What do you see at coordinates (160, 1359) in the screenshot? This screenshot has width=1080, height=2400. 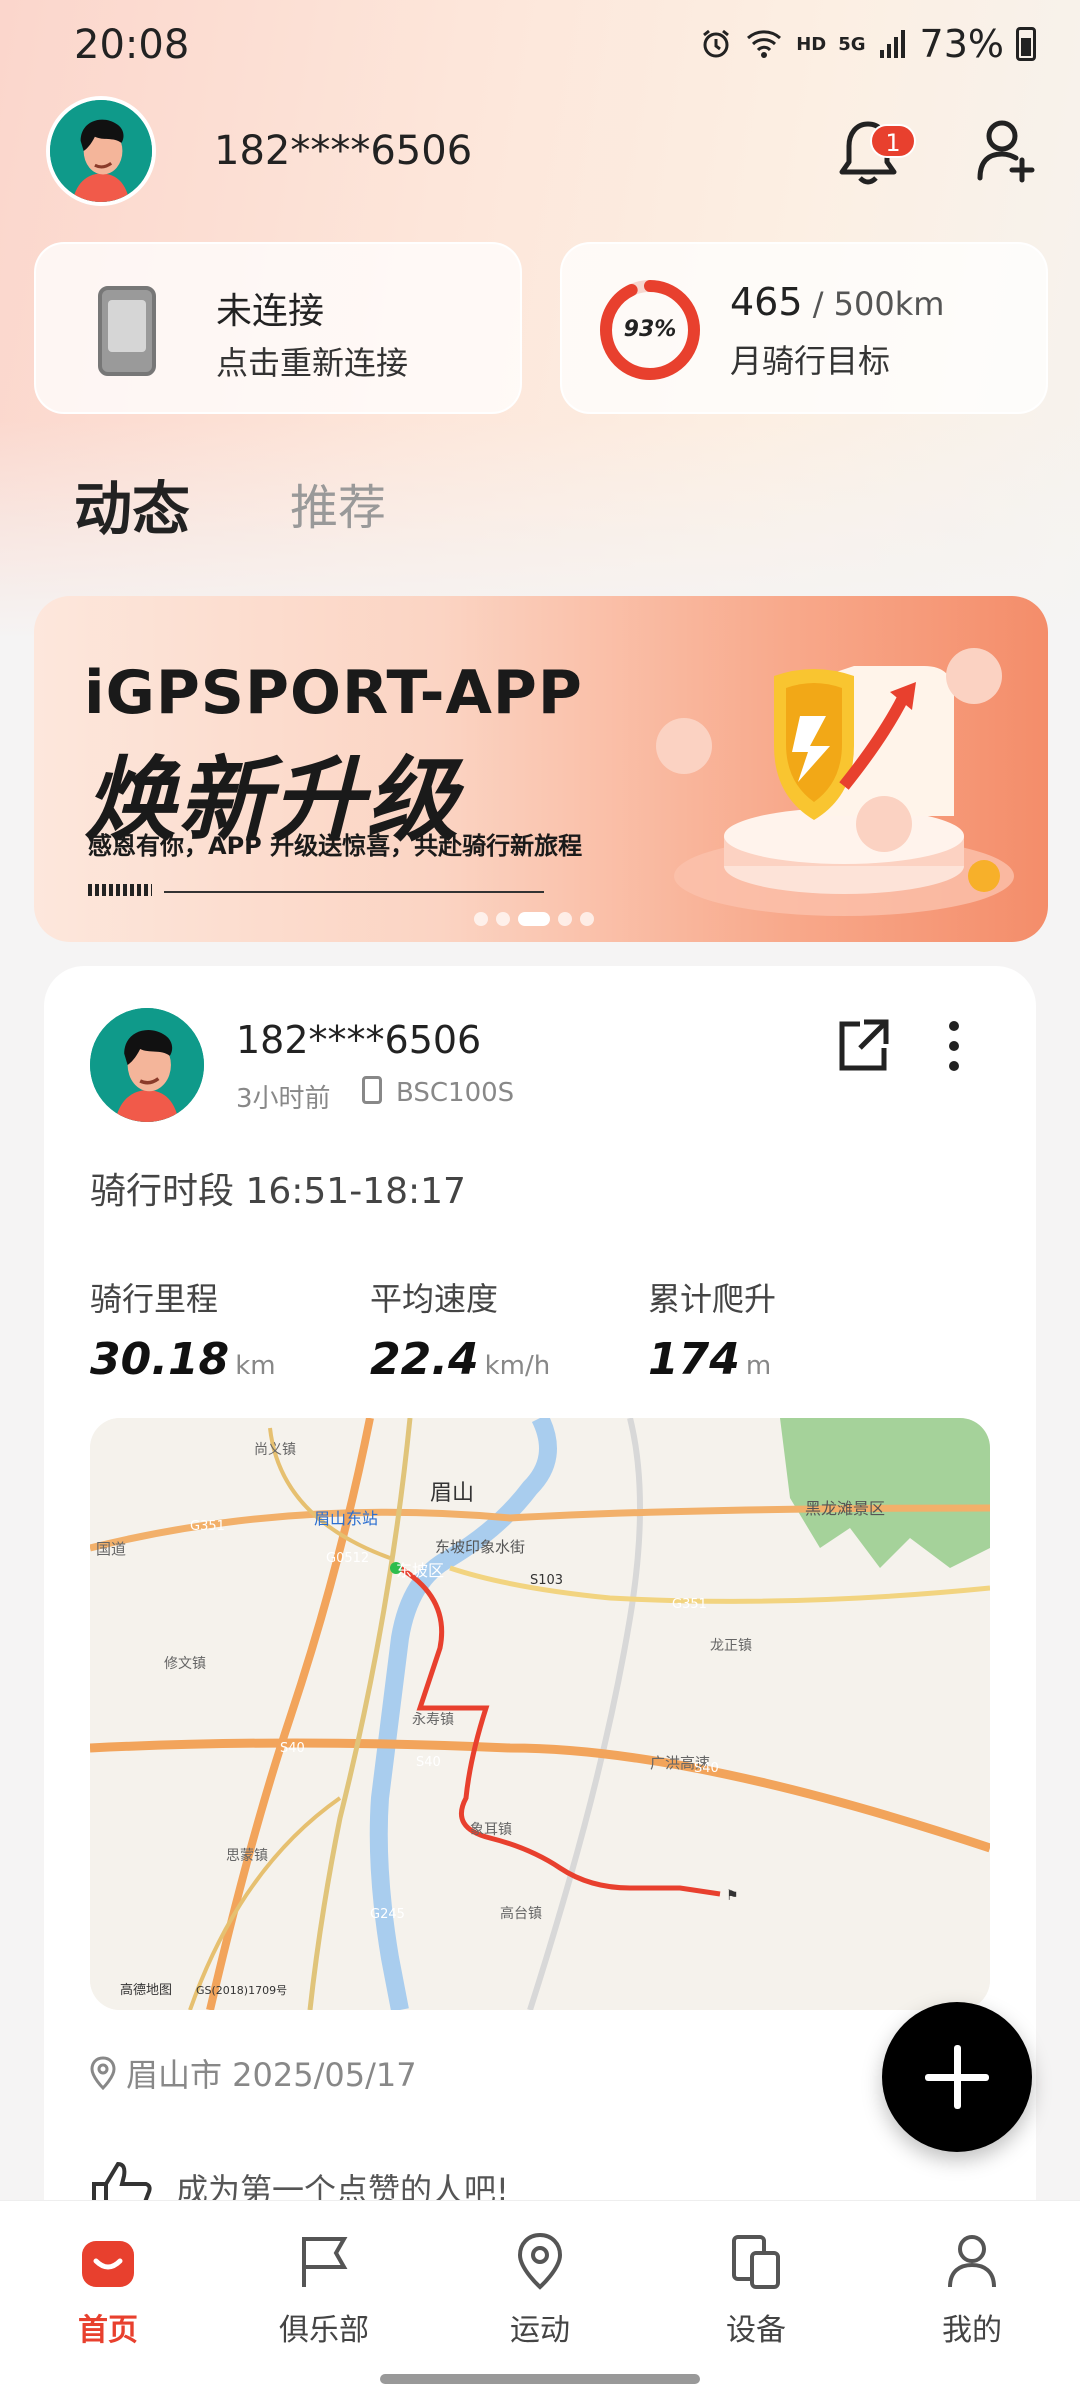 I see `stat-number: 30.18` at bounding box center [160, 1359].